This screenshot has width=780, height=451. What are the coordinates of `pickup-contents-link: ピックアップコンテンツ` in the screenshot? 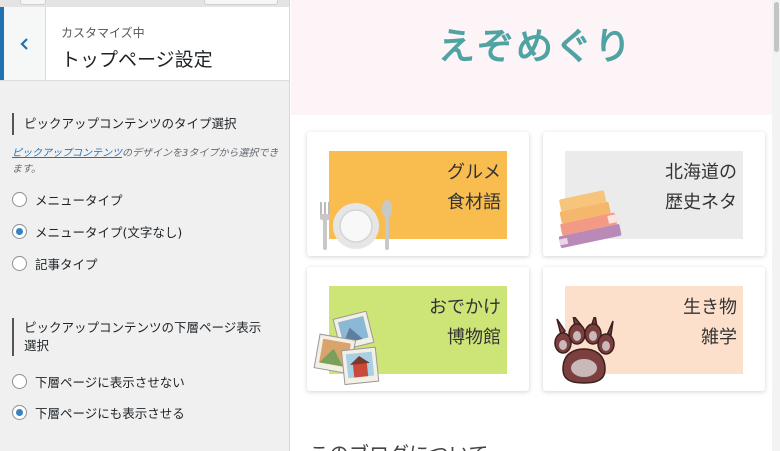 It's located at (67, 153).